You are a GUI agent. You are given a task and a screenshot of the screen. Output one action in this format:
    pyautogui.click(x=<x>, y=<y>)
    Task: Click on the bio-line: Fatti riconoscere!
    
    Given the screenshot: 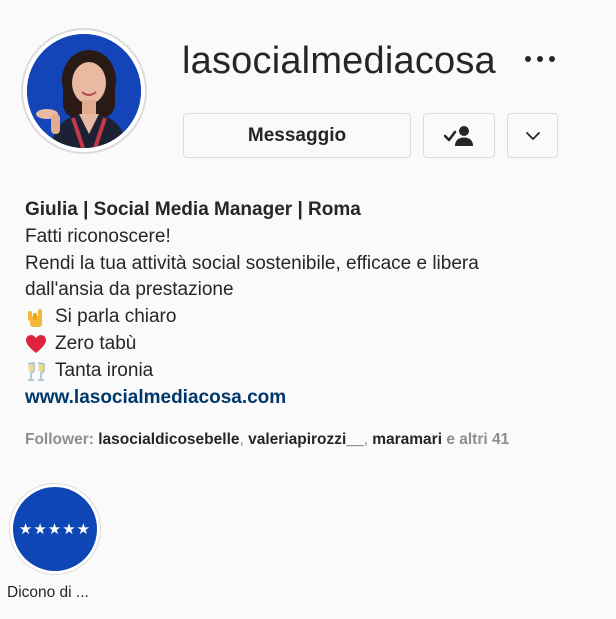 What is the action you would take?
    pyautogui.click(x=98, y=236)
    